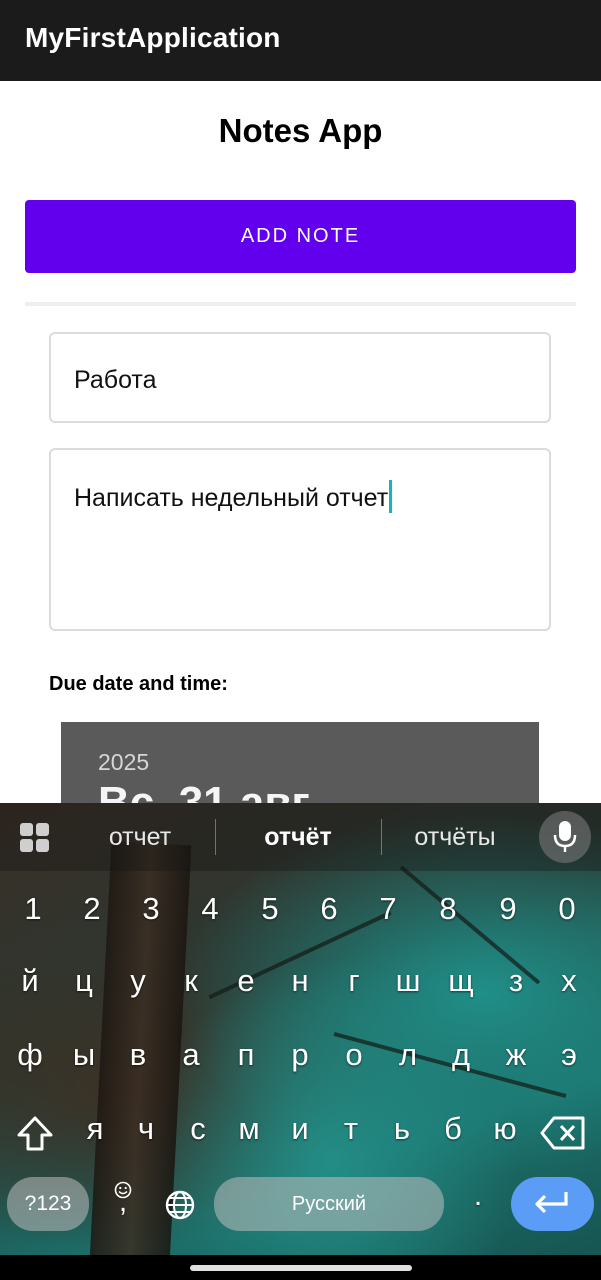  Describe the element at coordinates (516, 981) in the screenshot. I see `key-letter: з` at that location.